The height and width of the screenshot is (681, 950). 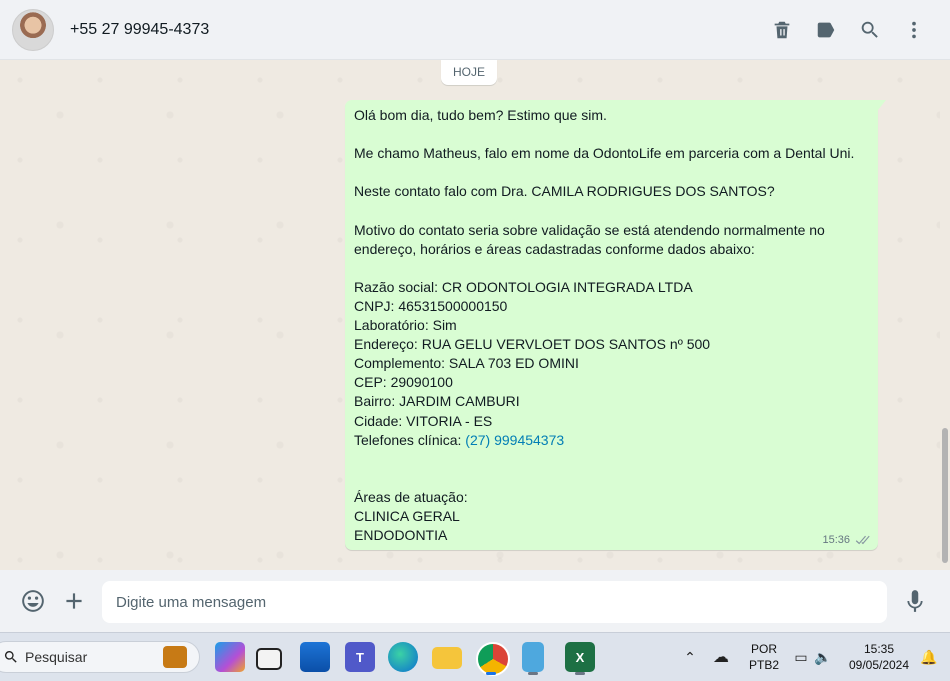 I want to click on message-line: CEP: 29090100, so click(x=403, y=382).